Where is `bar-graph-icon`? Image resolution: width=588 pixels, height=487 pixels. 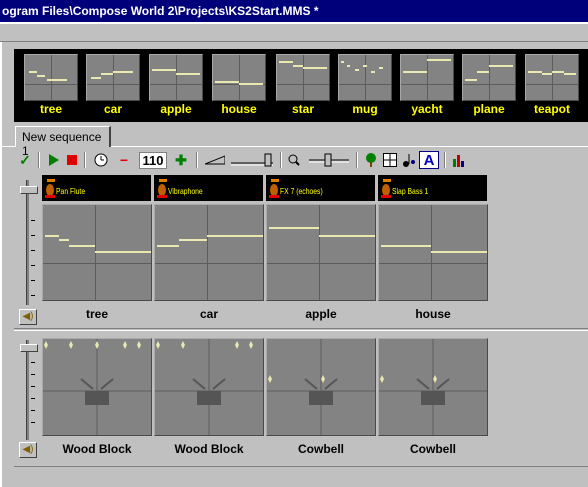 bar-graph-icon is located at coordinates (458, 161).